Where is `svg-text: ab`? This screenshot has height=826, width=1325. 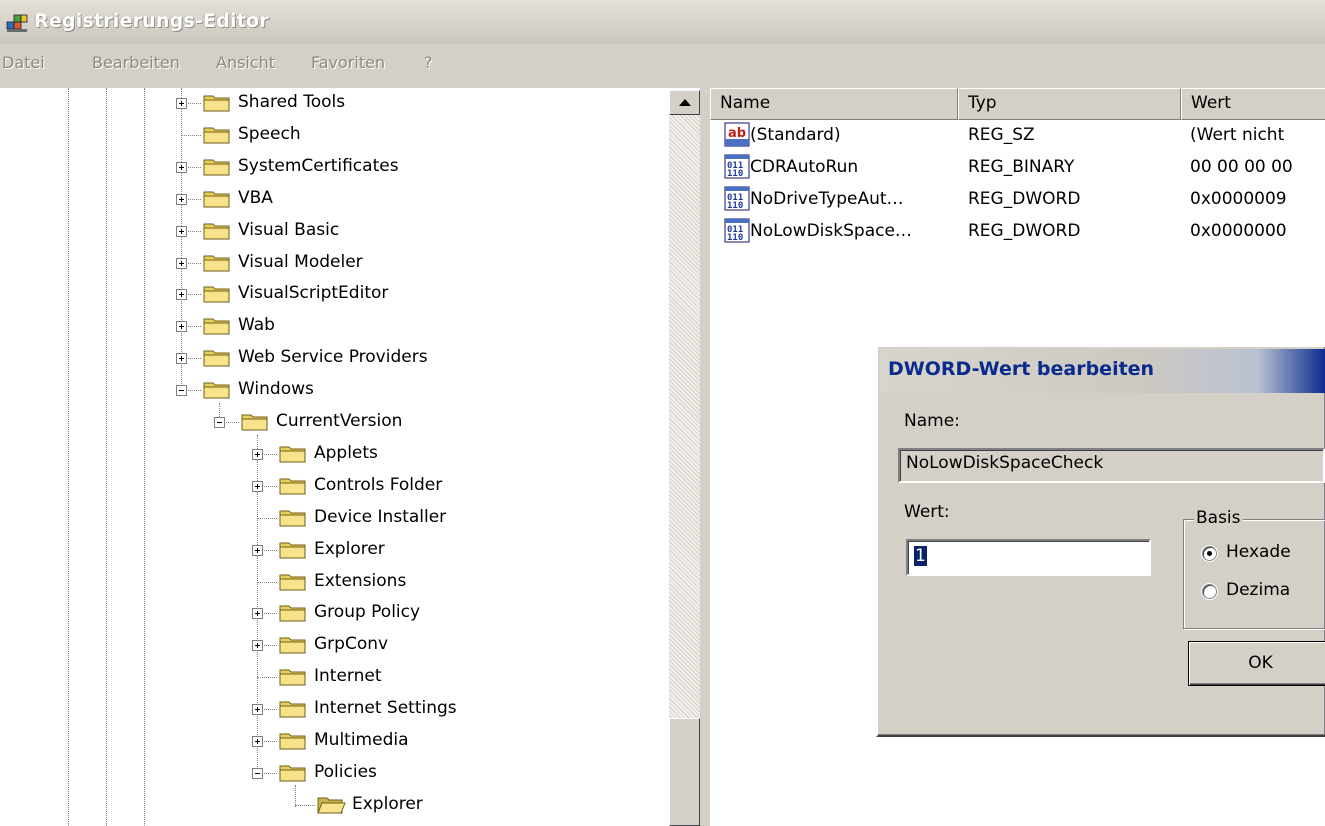 svg-text: ab is located at coordinates (737, 133).